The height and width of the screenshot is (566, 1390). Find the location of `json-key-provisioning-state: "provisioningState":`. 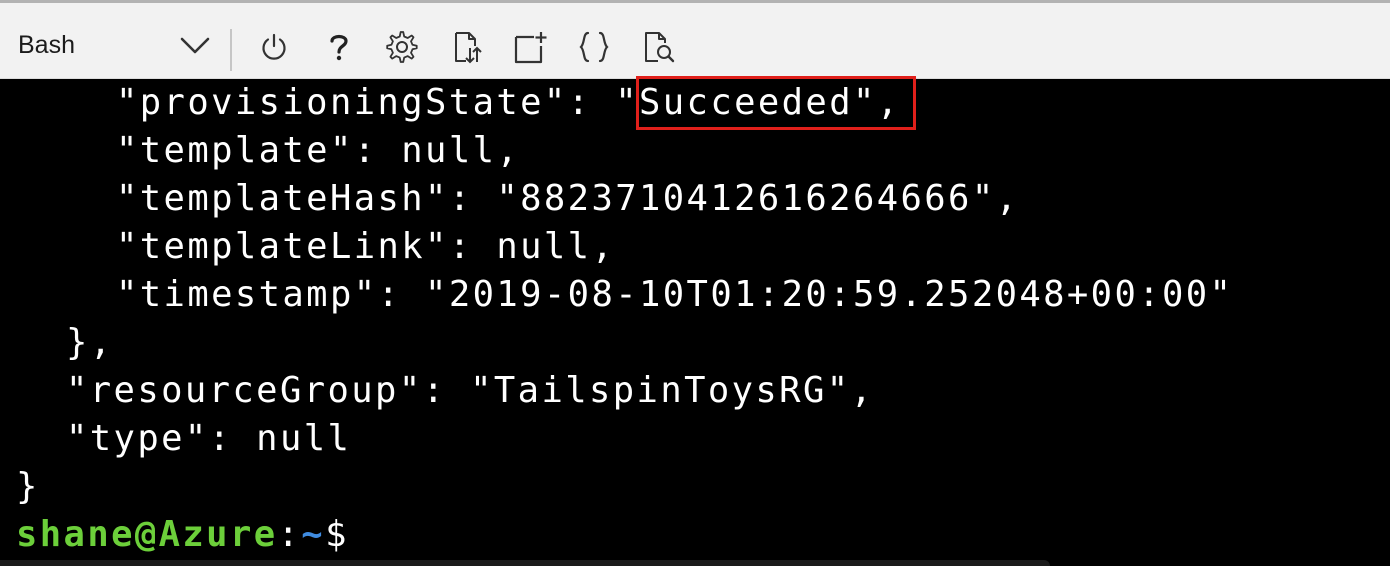

json-key-provisioning-state: "provisioningState": is located at coordinates (366, 102).